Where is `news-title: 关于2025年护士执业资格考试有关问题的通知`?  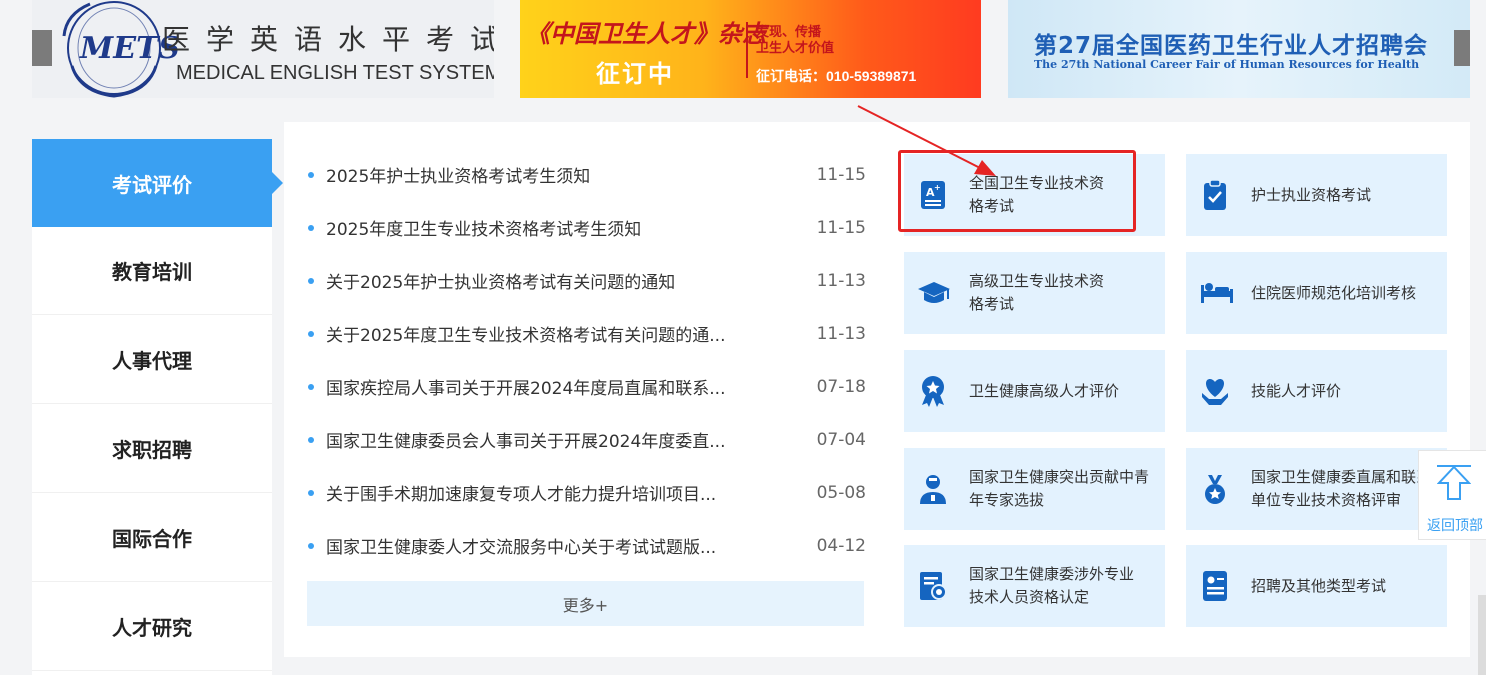 news-title: 关于2025年护士执业资格考试有关问题的通知 is located at coordinates (501, 283).